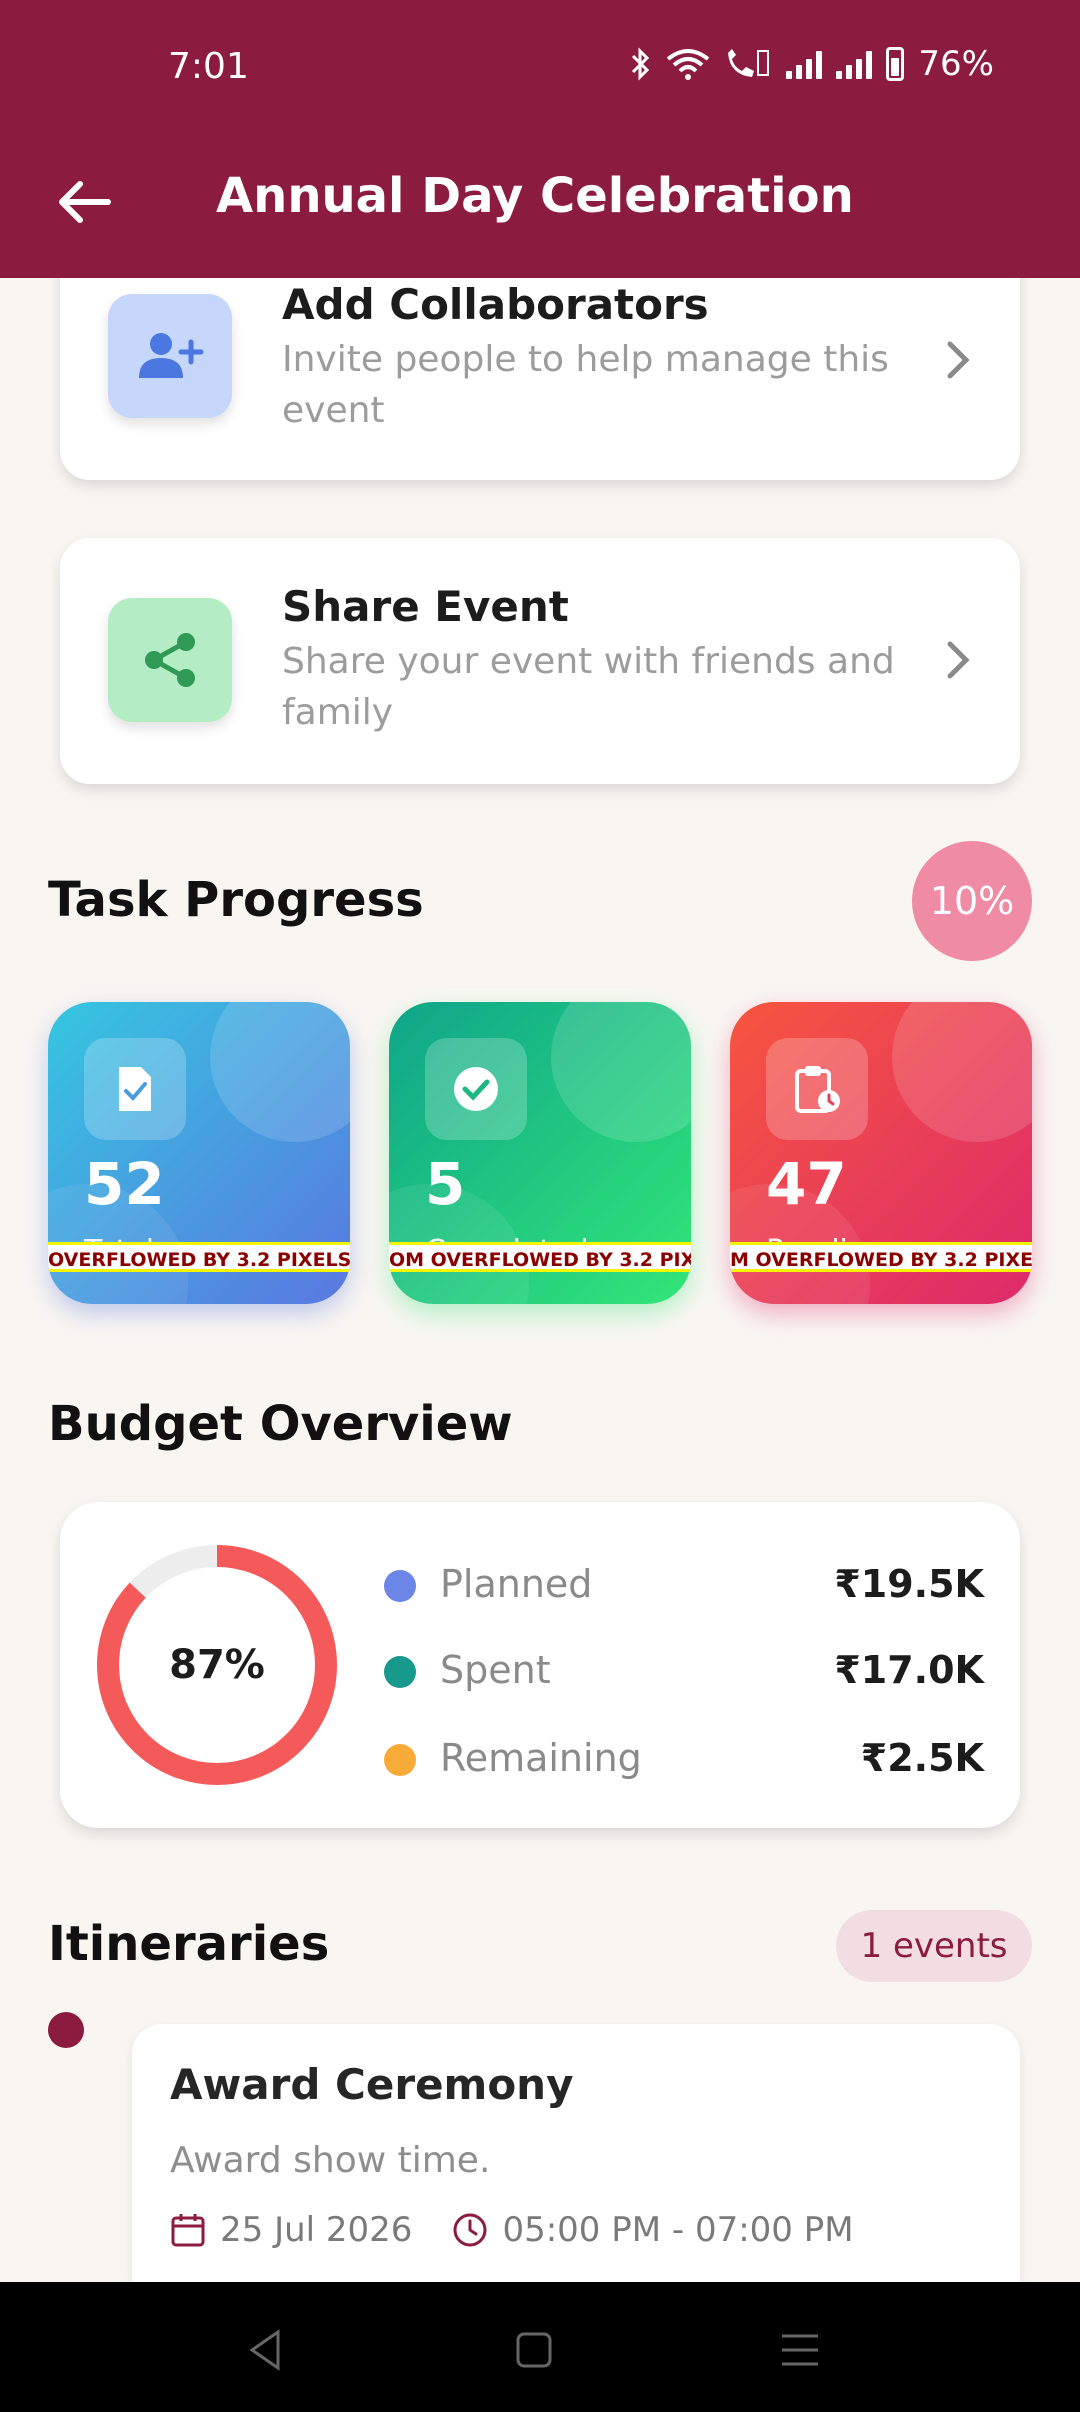 This screenshot has width=1080, height=2412. I want to click on planned-label: Planned, so click(516, 1584).